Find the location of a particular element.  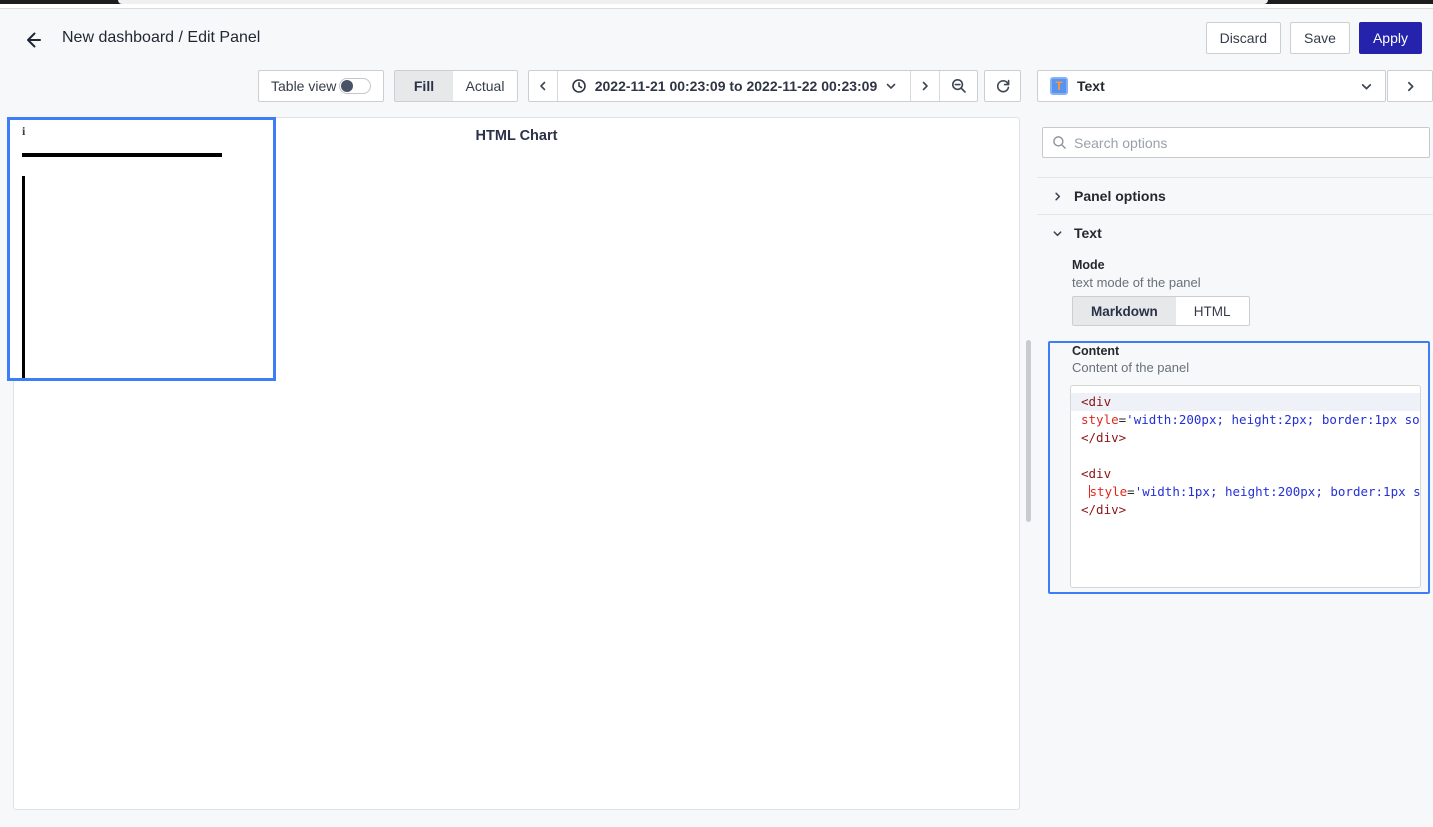

mode-description: text mode of the panel is located at coordinates (1136, 282).